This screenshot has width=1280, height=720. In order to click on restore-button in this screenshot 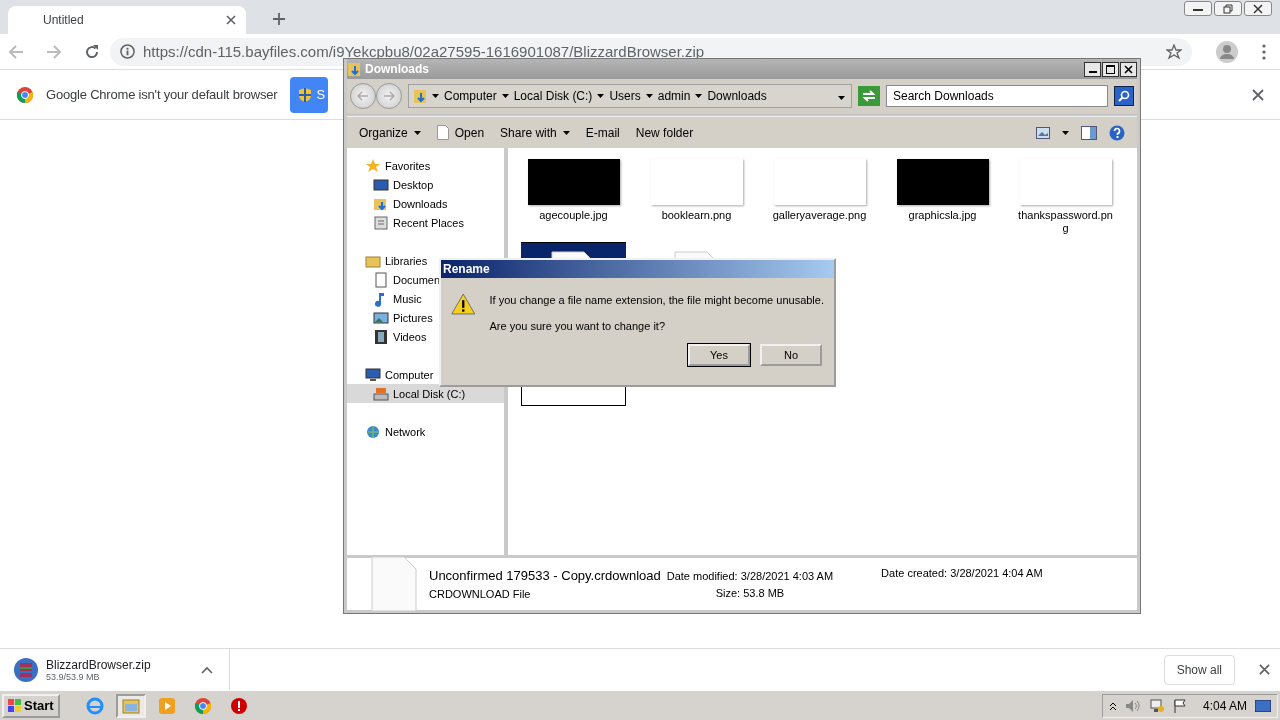, I will do `click(1228, 8)`.